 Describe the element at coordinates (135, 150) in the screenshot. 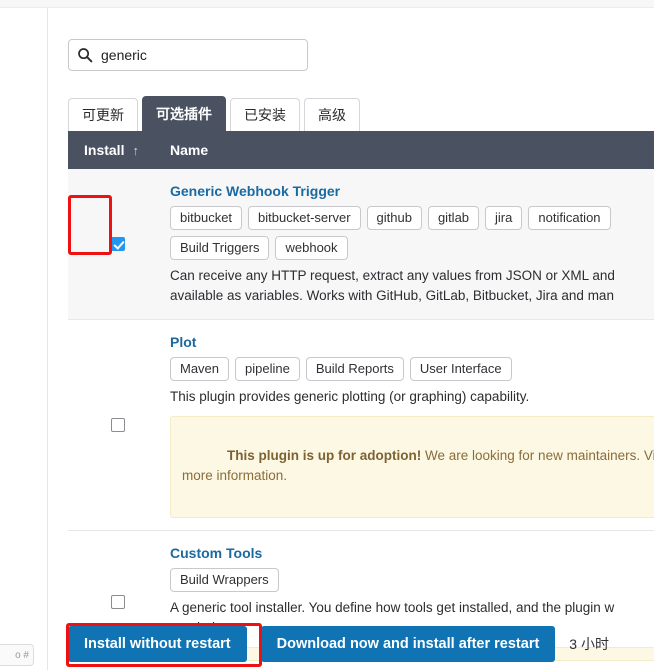

I see `sort-ascending-icon: ↑` at that location.